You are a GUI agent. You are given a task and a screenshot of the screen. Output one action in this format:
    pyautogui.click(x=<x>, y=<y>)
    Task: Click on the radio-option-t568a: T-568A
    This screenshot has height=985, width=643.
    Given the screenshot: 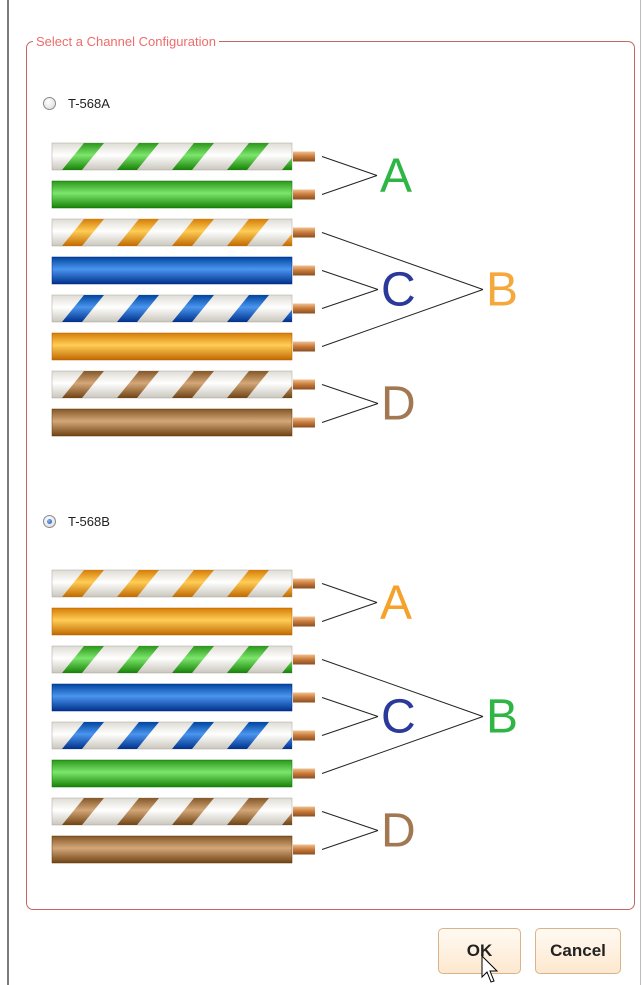 What is the action you would take?
    pyautogui.click(x=76, y=103)
    